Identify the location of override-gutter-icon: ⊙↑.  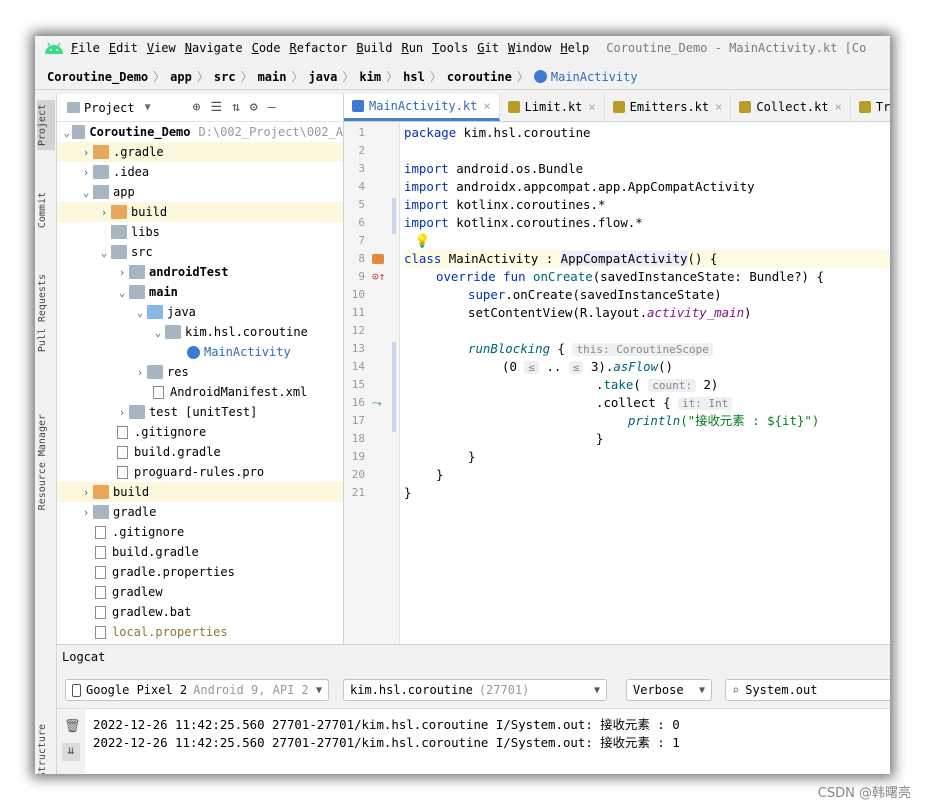
(378, 276).